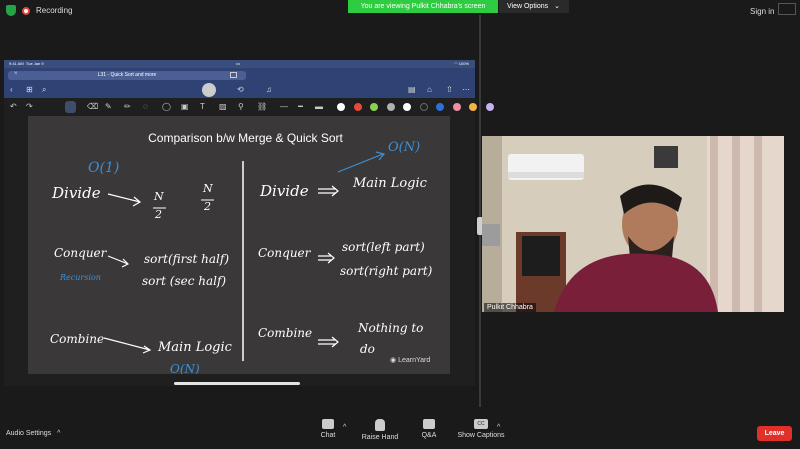 The image size is (800, 449). What do you see at coordinates (241, 106) in the screenshot?
I see `laser-icon: ⚲` at bounding box center [241, 106].